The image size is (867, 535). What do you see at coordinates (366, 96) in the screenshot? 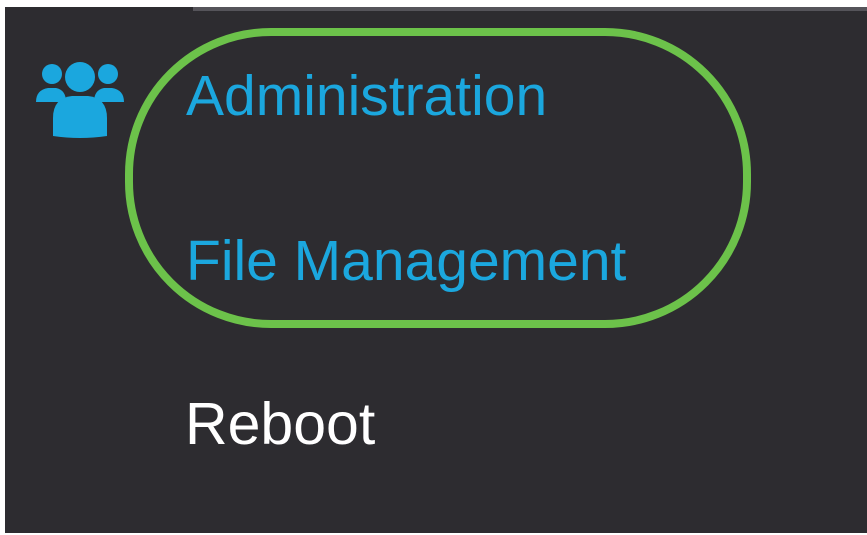
I see `sidebar-item-administration: Administration` at bounding box center [366, 96].